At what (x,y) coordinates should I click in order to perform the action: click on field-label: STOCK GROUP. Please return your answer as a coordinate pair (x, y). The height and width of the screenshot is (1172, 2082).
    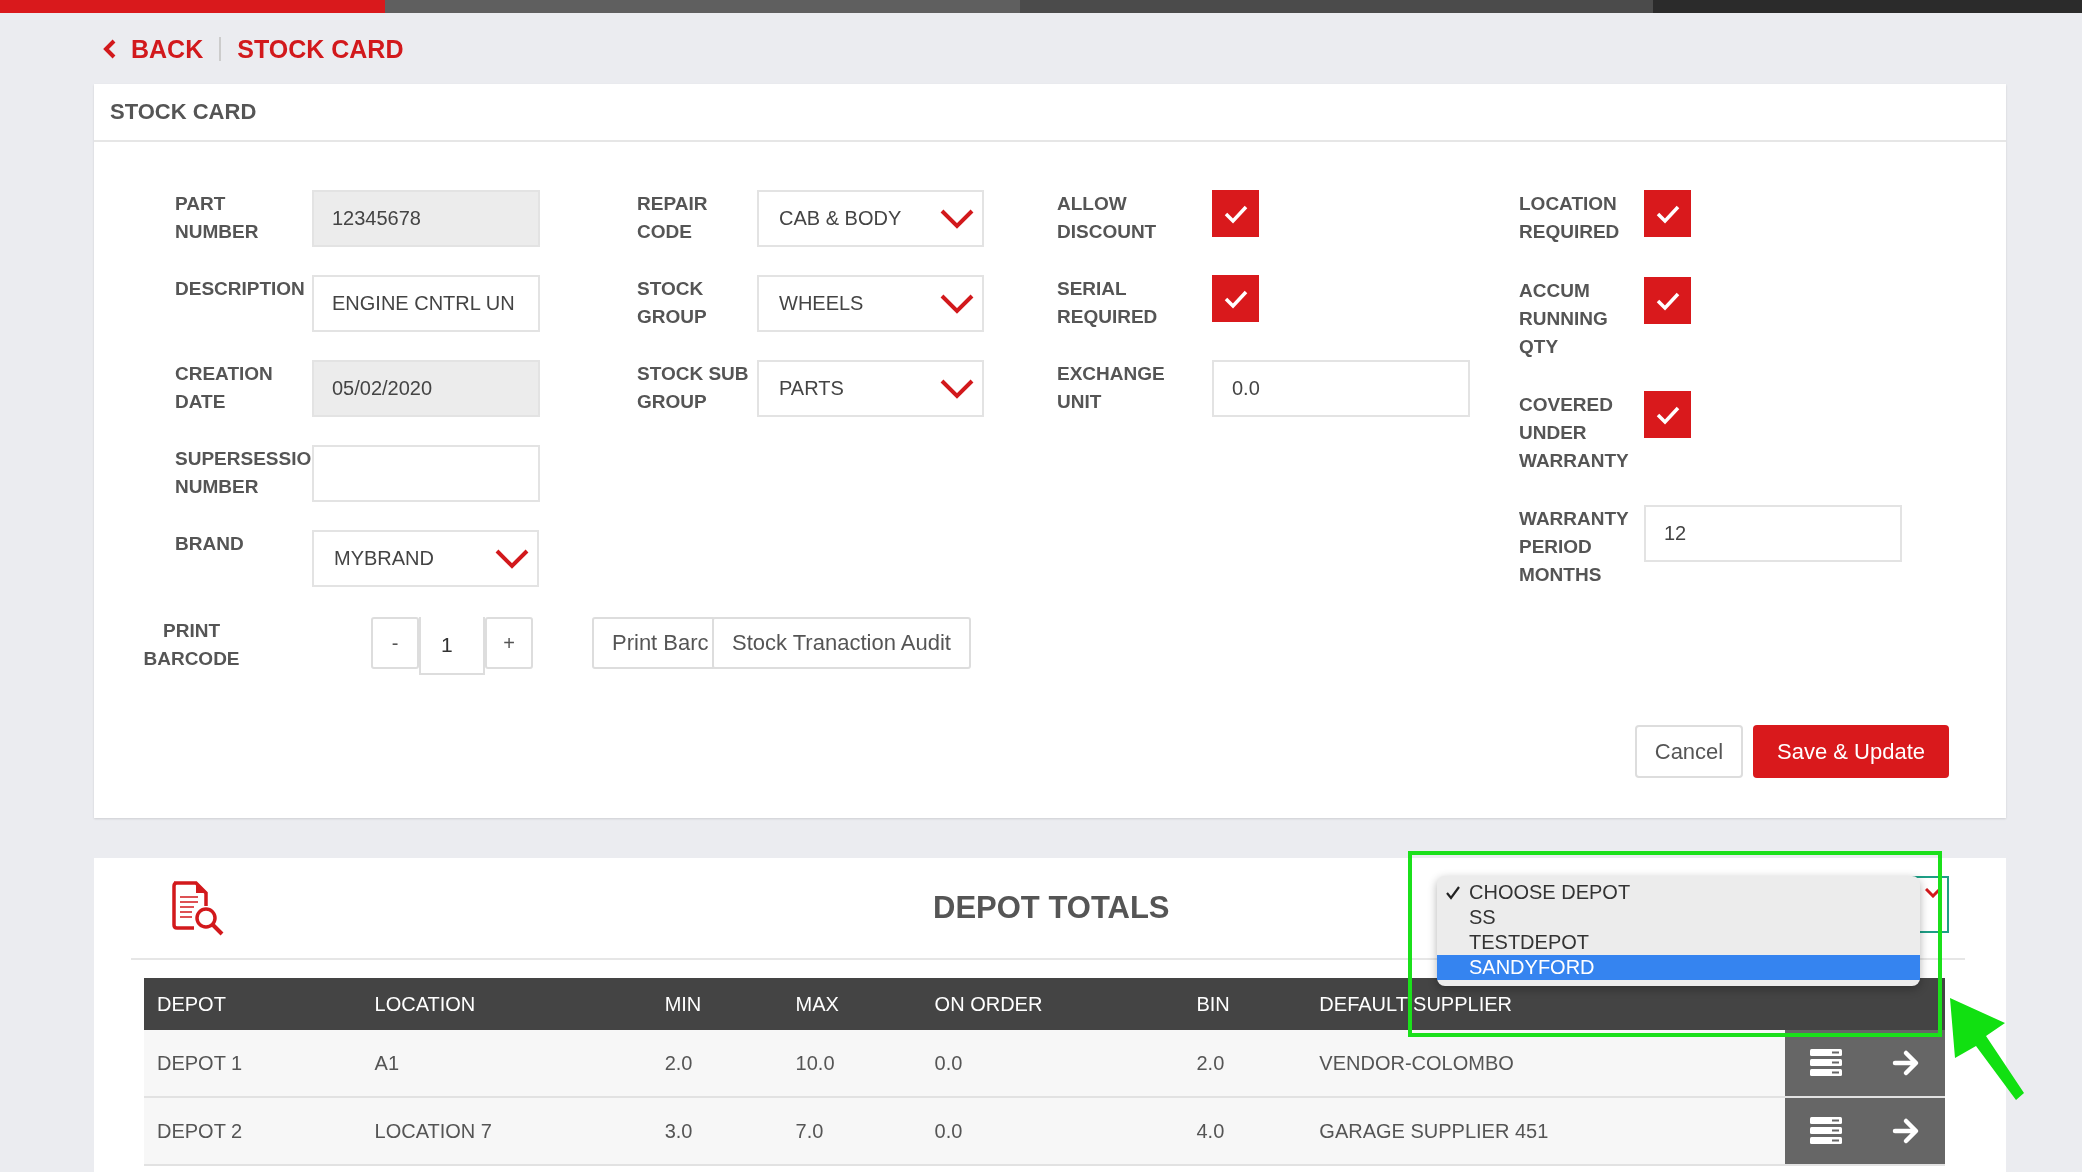
    Looking at the image, I should click on (672, 303).